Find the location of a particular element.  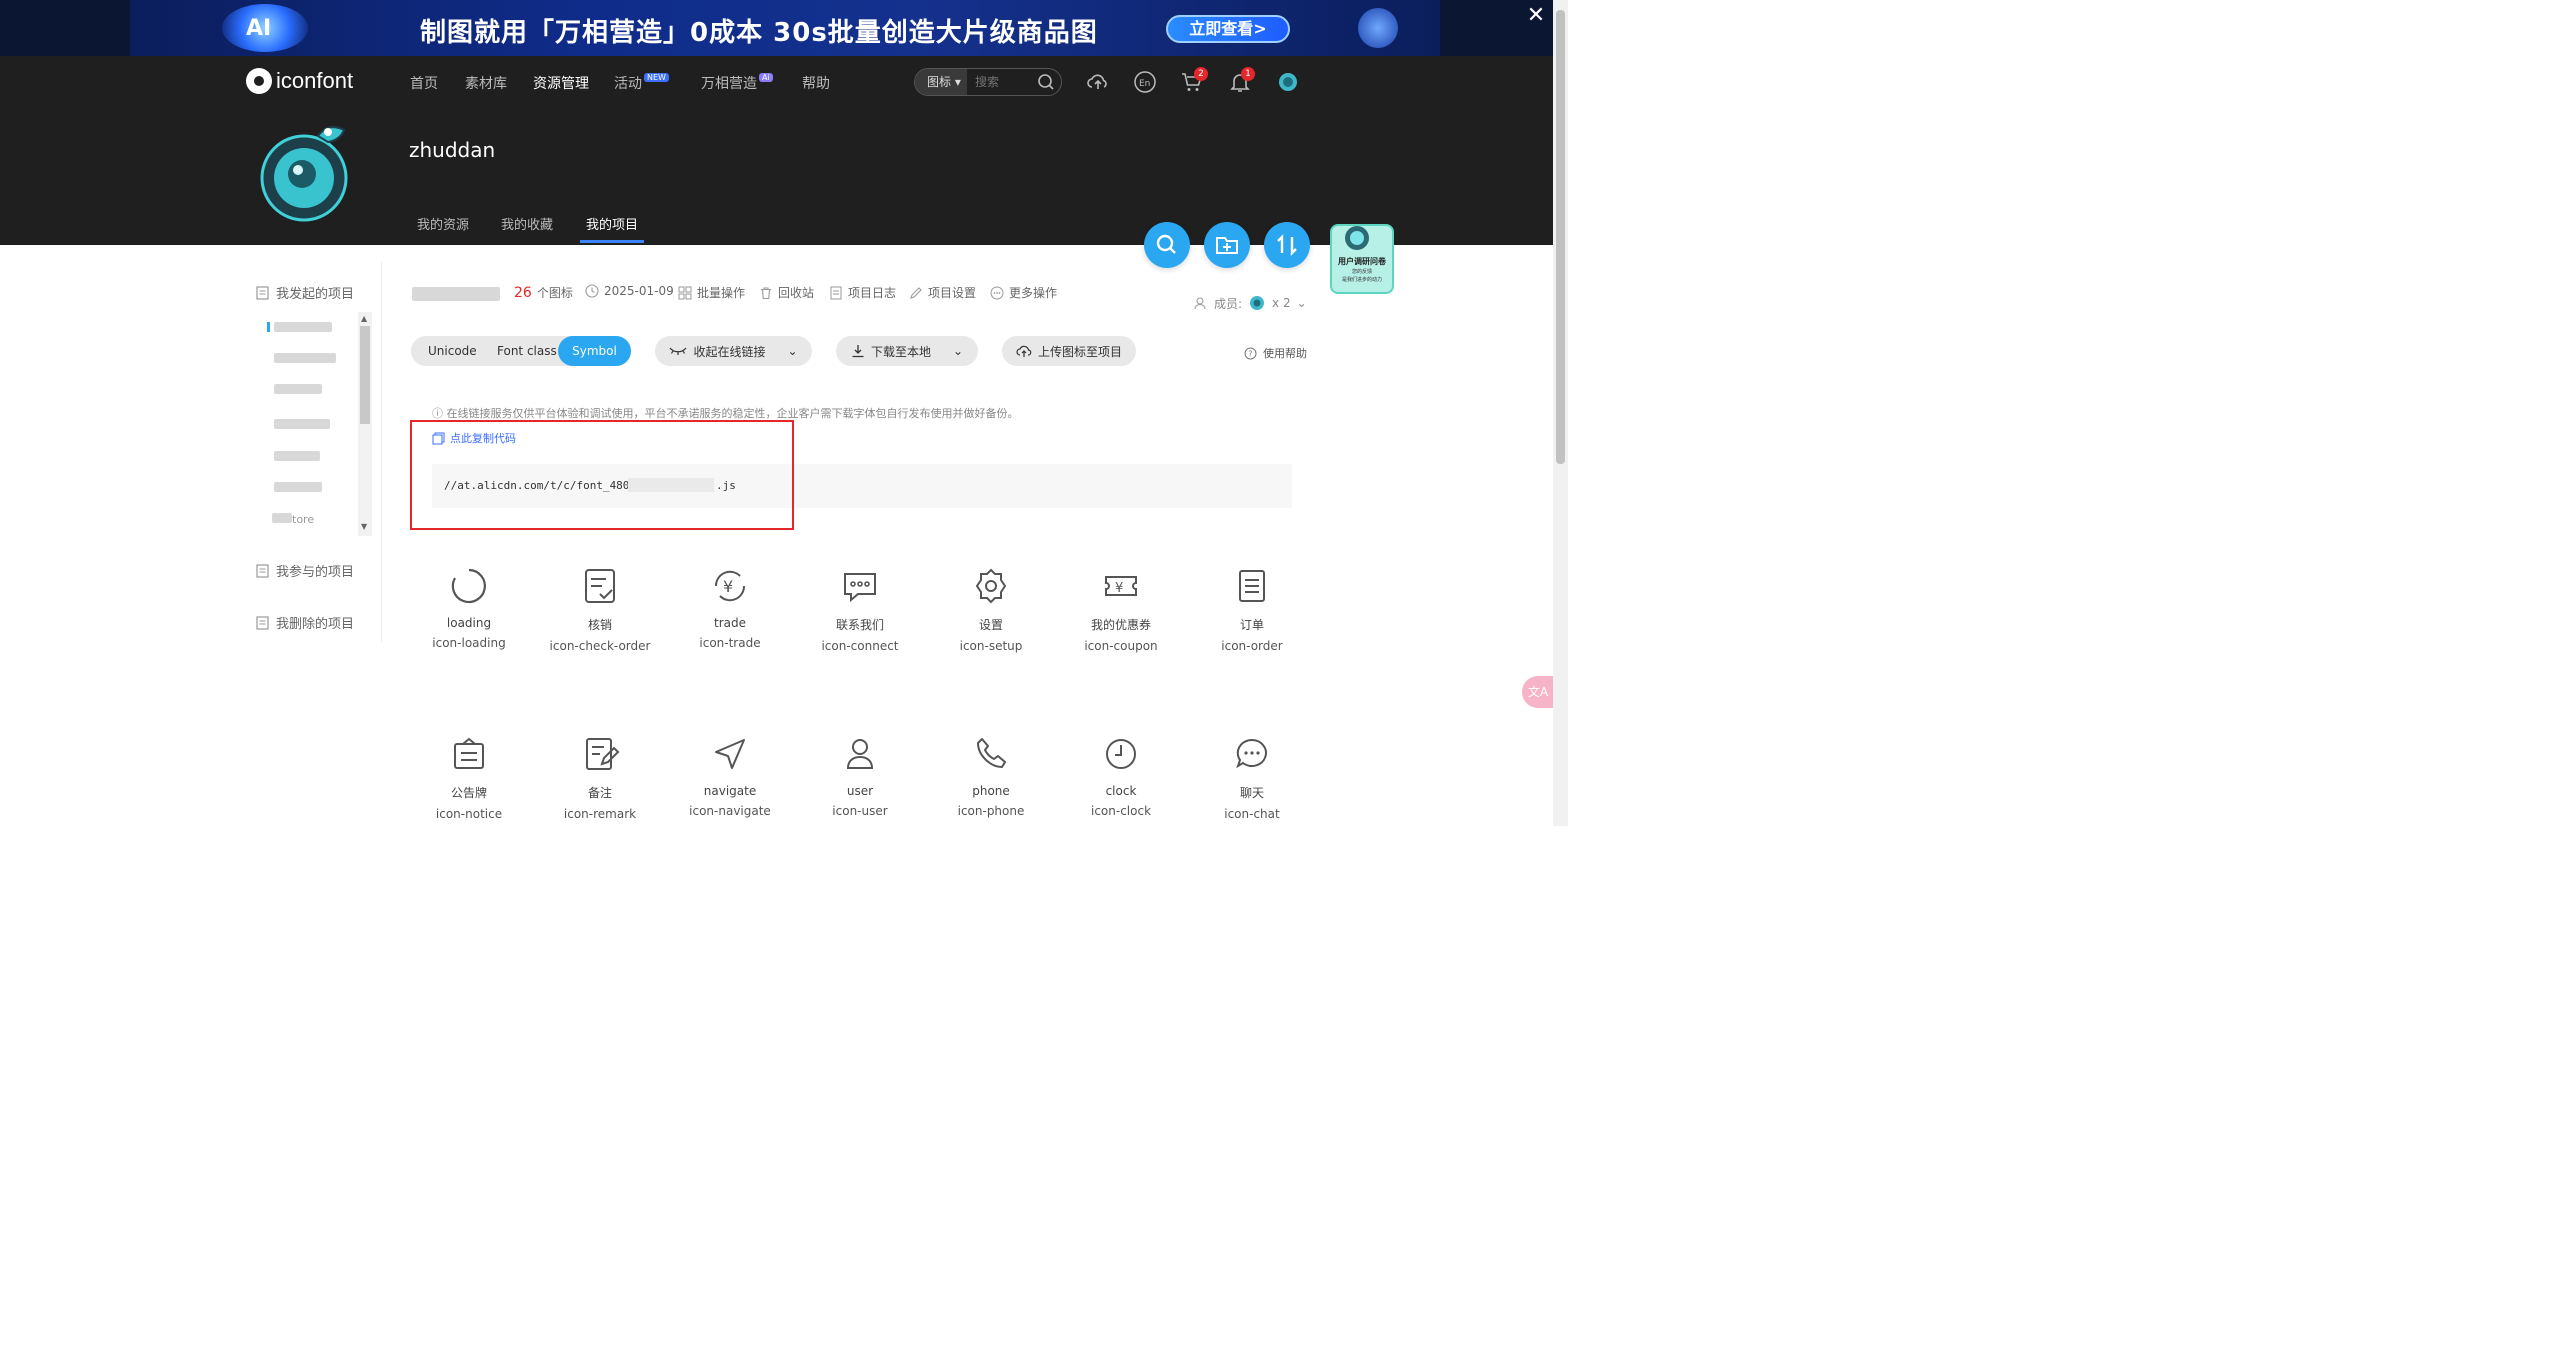

sidebar-scrollbar: ▲ ▼ is located at coordinates (365, 424).